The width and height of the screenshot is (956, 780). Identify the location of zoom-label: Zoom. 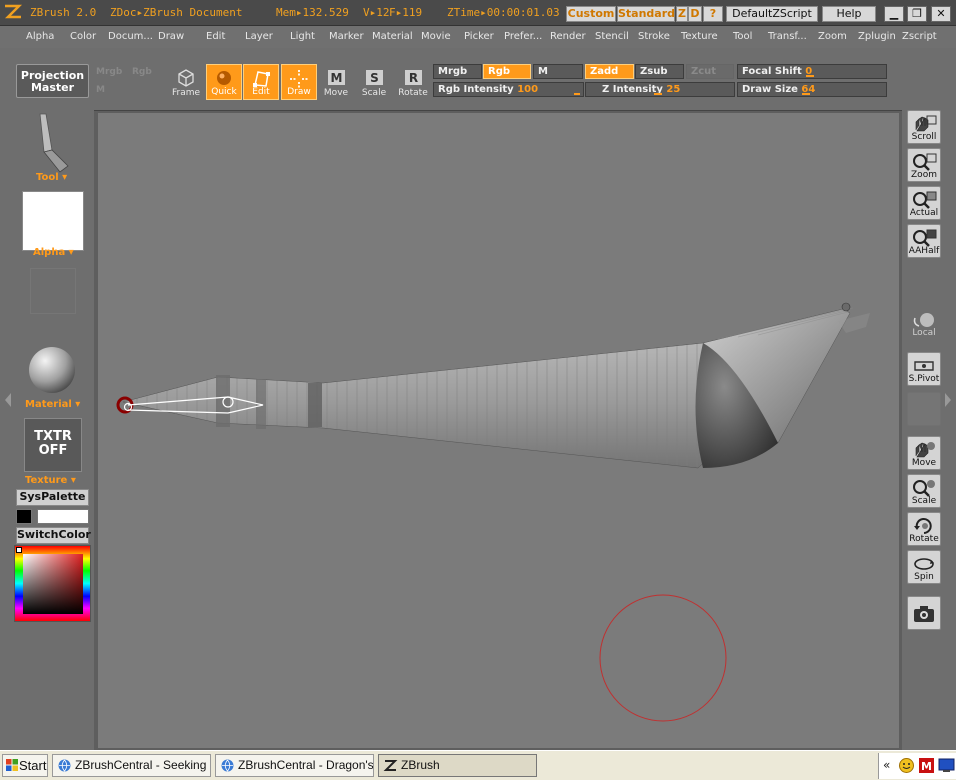
(924, 175).